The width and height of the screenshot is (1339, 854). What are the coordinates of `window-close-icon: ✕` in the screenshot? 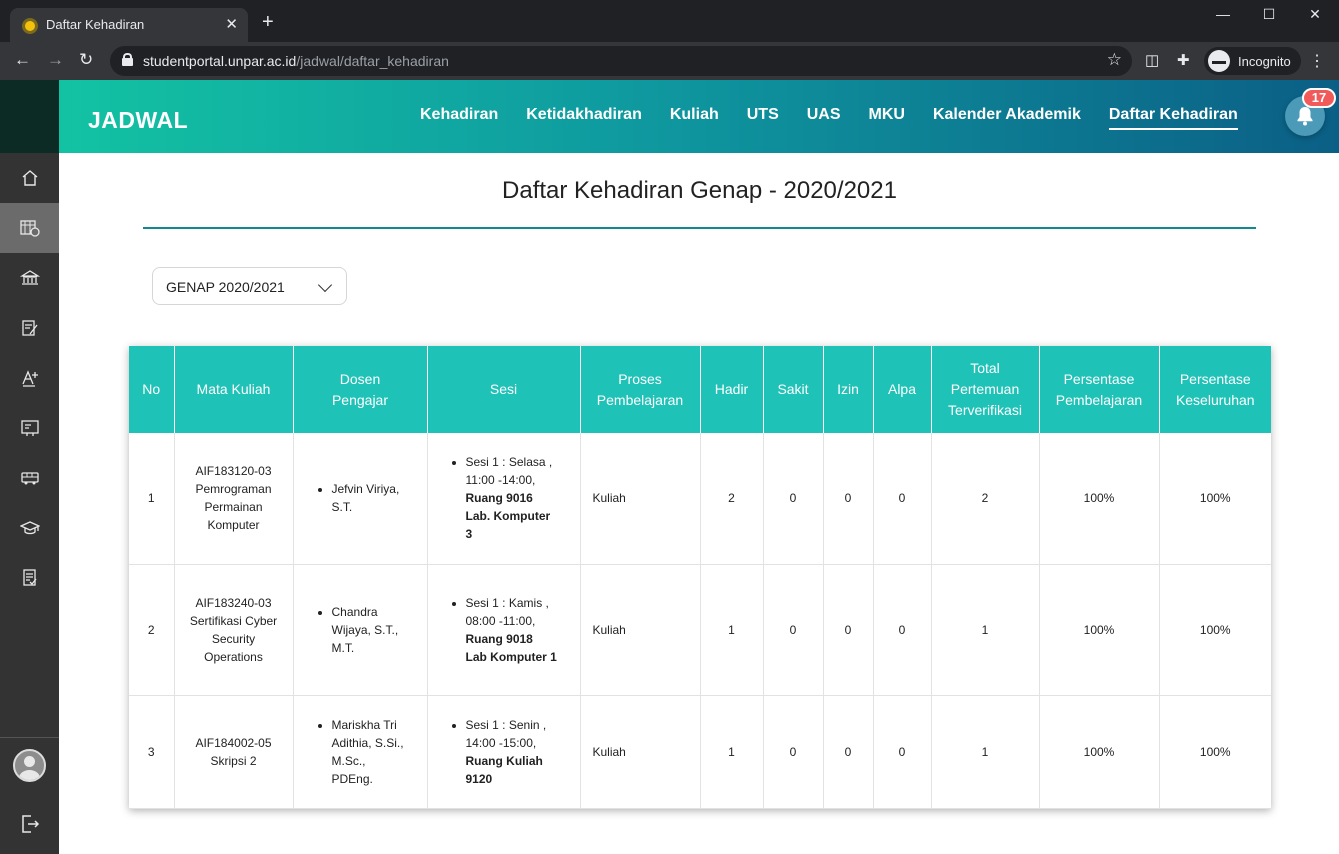 It's located at (1315, 14).